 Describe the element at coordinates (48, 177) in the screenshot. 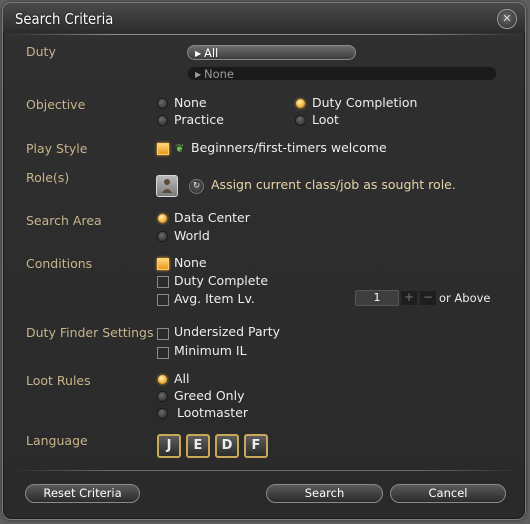

I see `roles-label: Role(s)` at that location.